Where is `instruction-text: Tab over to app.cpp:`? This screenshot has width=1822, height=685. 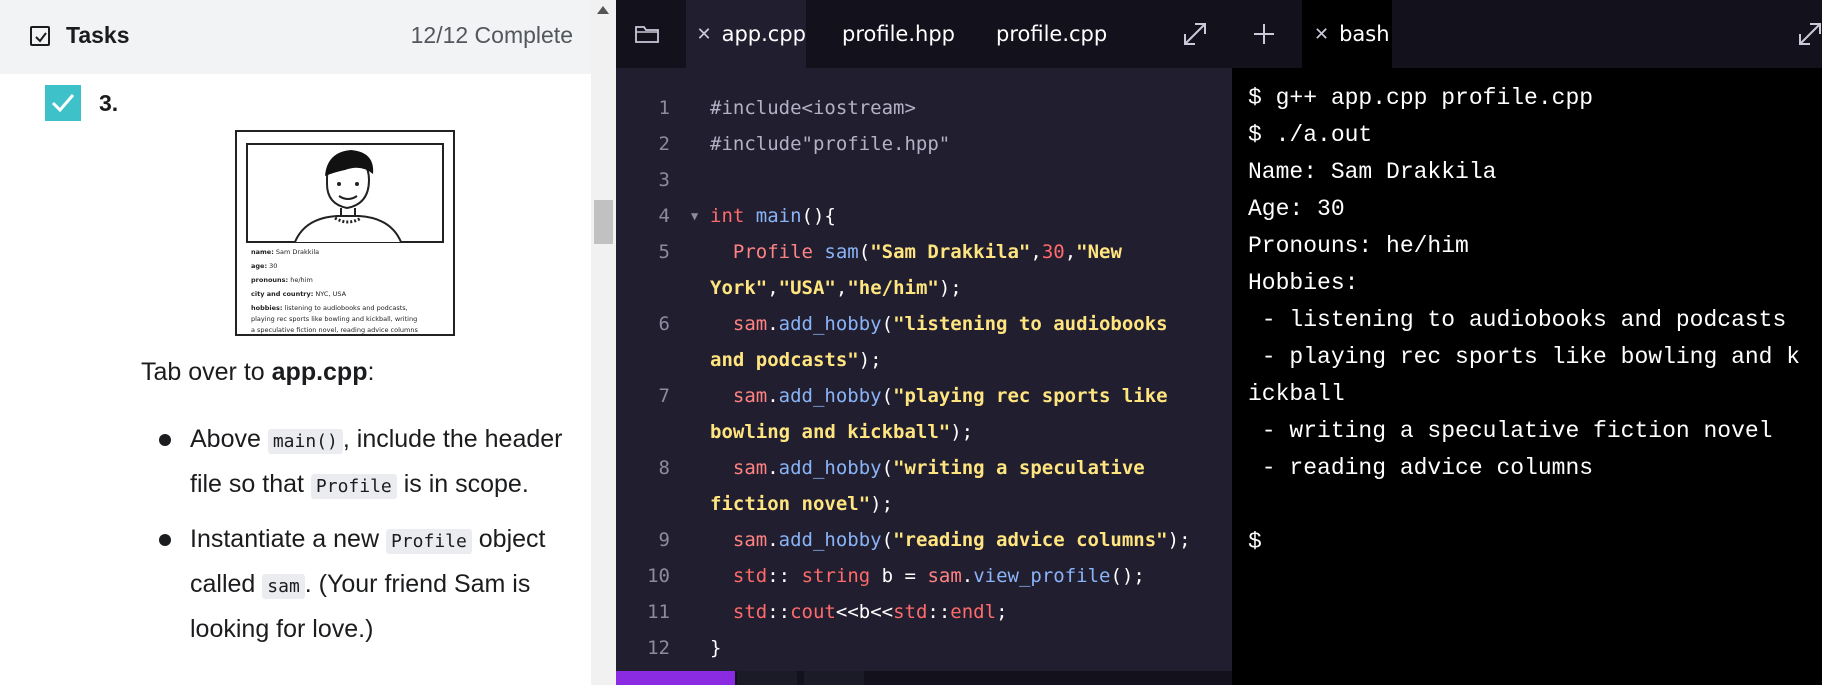
instruction-text: Tab over to app.cpp: is located at coordinates (257, 372).